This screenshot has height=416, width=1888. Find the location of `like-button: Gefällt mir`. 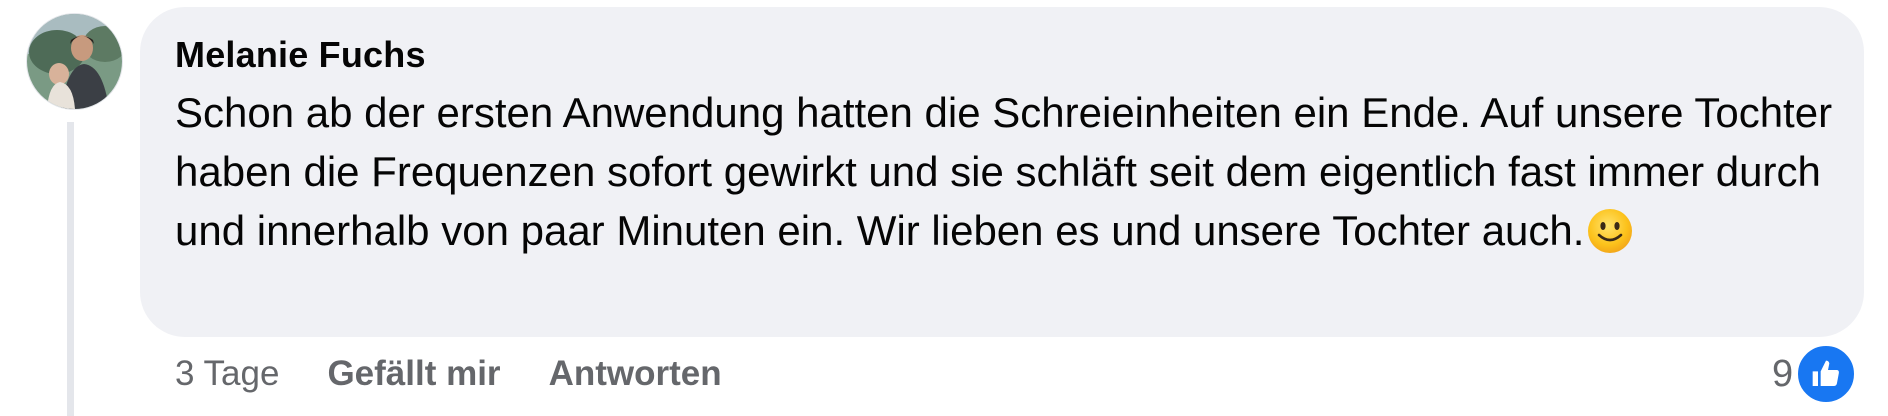

like-button: Gefällt mir is located at coordinates (413, 374).